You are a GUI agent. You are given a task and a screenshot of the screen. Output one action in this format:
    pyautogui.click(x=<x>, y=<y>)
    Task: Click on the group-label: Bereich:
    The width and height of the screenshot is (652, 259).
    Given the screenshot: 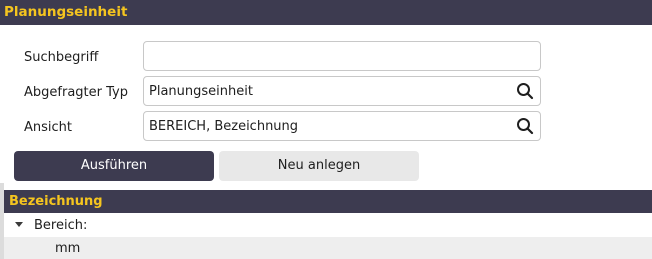 What is the action you would take?
    pyautogui.click(x=61, y=225)
    